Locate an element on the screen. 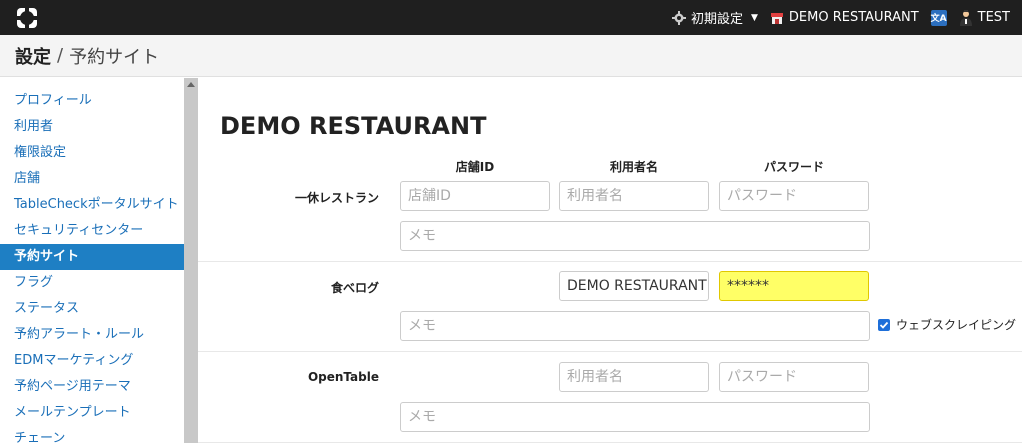 This screenshot has height=443, width=1022. top-navbar: 初期設定 ▼ DEMO RESTAURANT 文A TEST is located at coordinates (511, 17).